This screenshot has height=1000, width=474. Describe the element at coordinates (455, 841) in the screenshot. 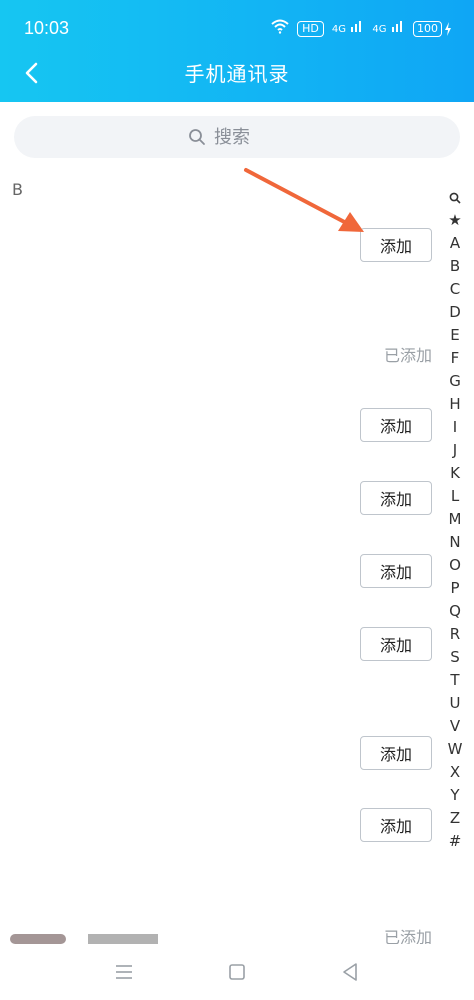

I see `index-letter: #` at that location.